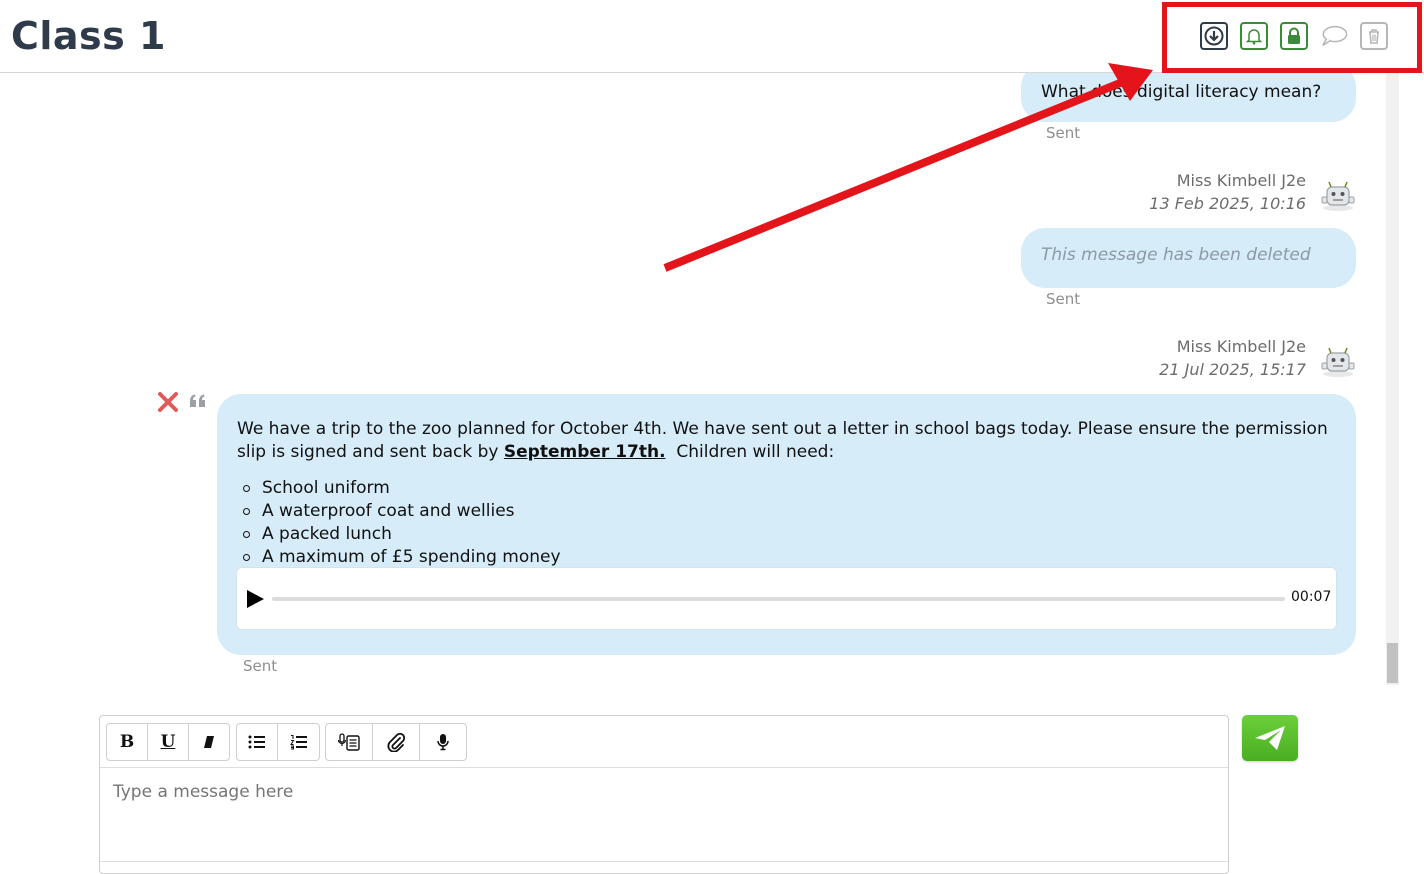  I want to click on message-text: What does digital literacy mean?, so click(1181, 92).